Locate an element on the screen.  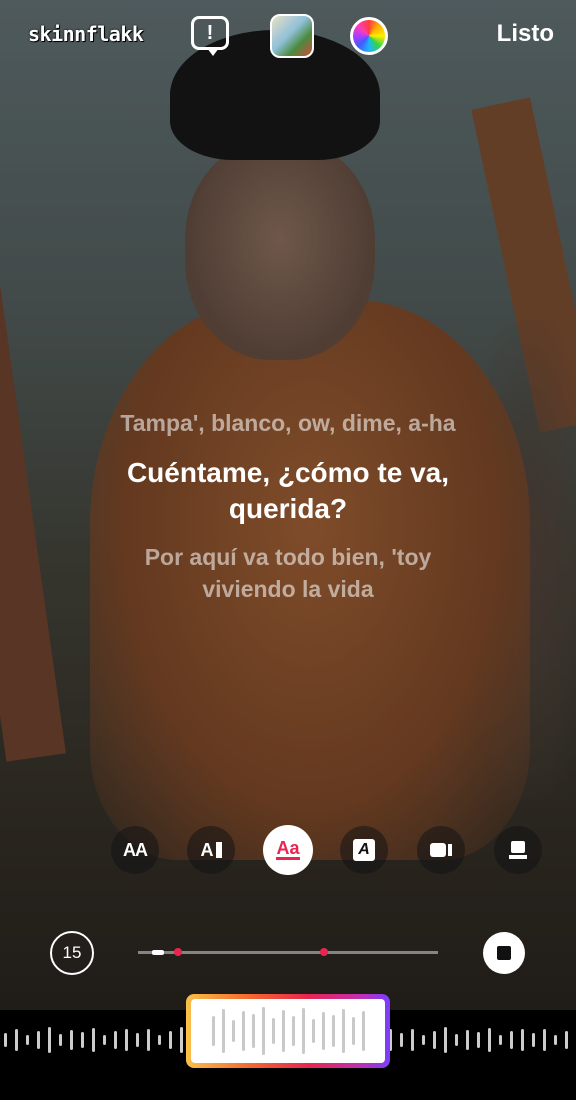
style-video-button is located at coordinates (441, 850).